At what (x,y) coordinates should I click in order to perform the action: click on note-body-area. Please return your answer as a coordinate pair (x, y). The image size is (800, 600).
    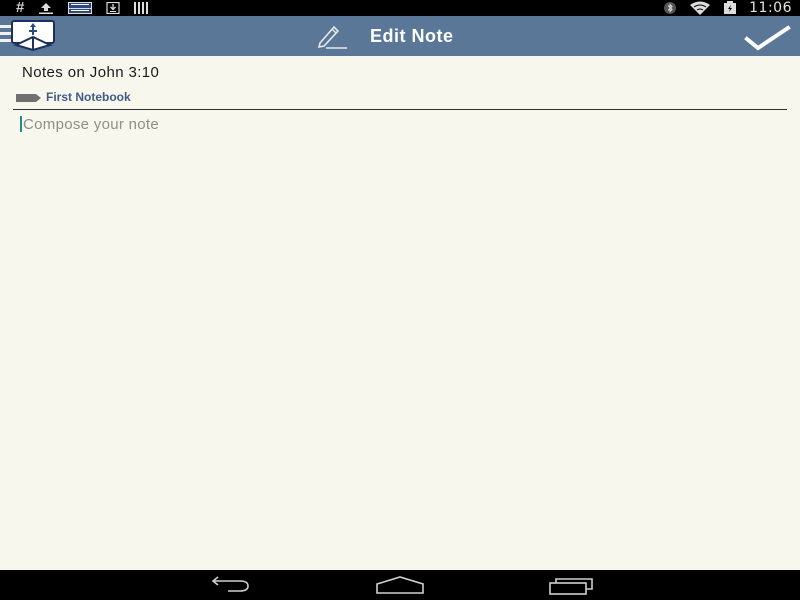
    Looking at the image, I should click on (400, 126).